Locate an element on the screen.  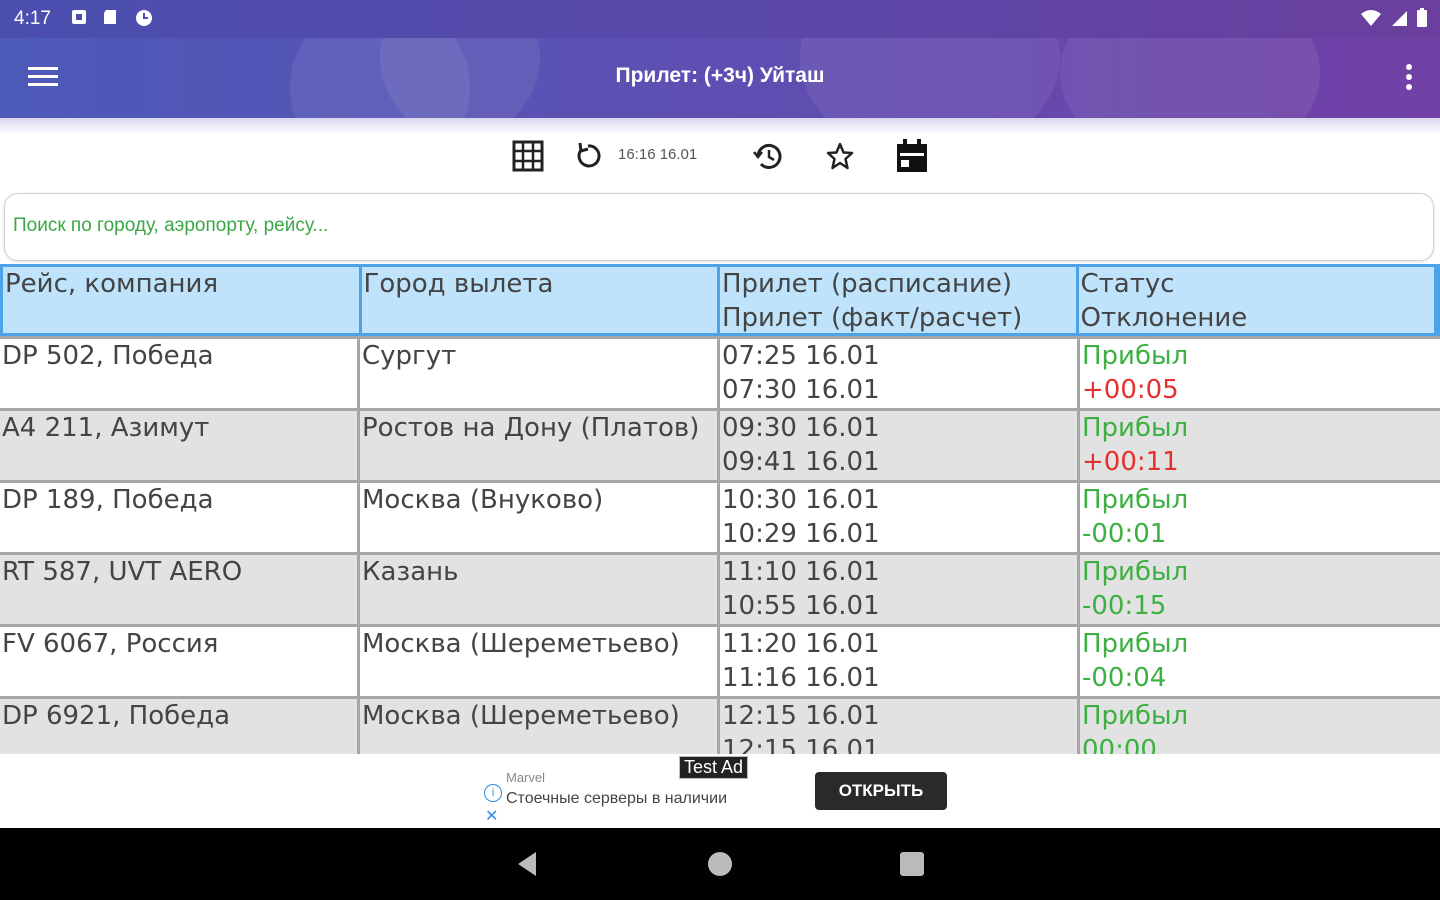
deviation-cell: +00:11 is located at coordinates (1130, 462).